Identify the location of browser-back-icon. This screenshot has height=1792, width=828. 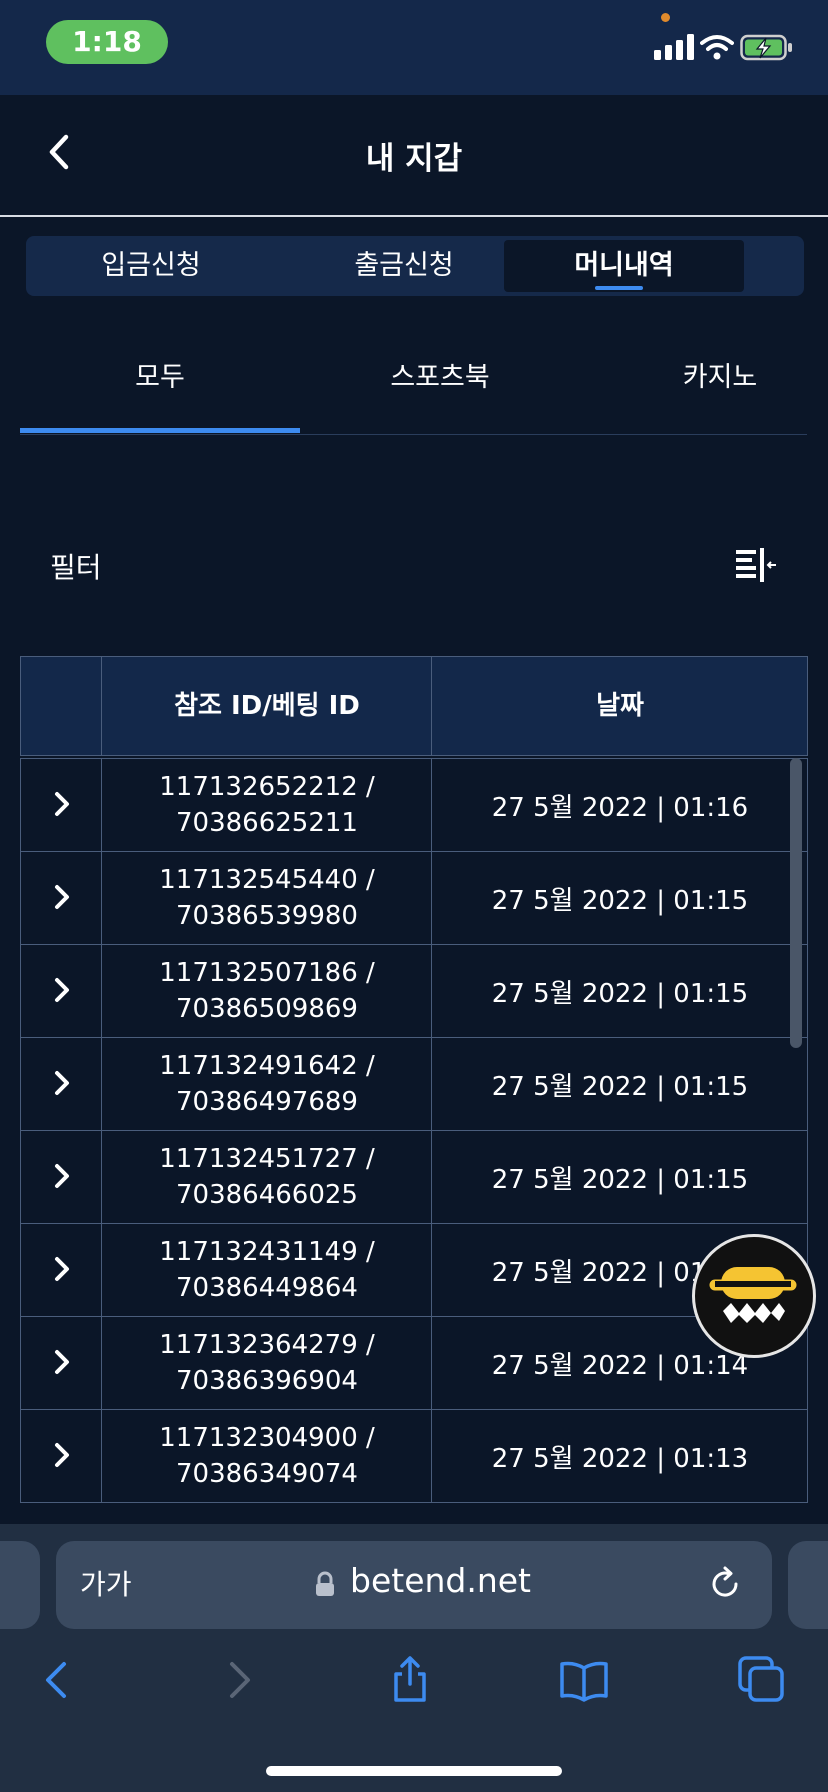
(58, 1680).